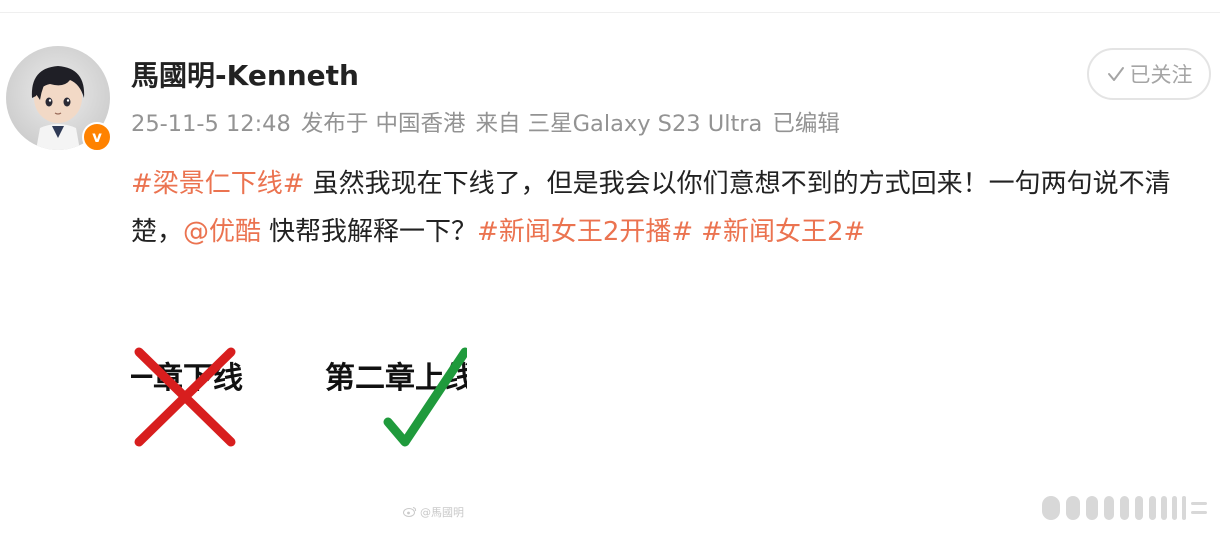 This screenshot has width=1220, height=536. I want to click on scan-lines-icon, so click(1125, 508).